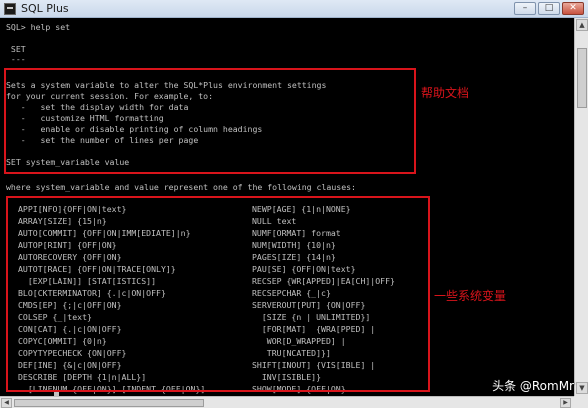 The height and width of the screenshot is (408, 588). What do you see at coordinates (10, 9) in the screenshot?
I see `console-icon` at bounding box center [10, 9].